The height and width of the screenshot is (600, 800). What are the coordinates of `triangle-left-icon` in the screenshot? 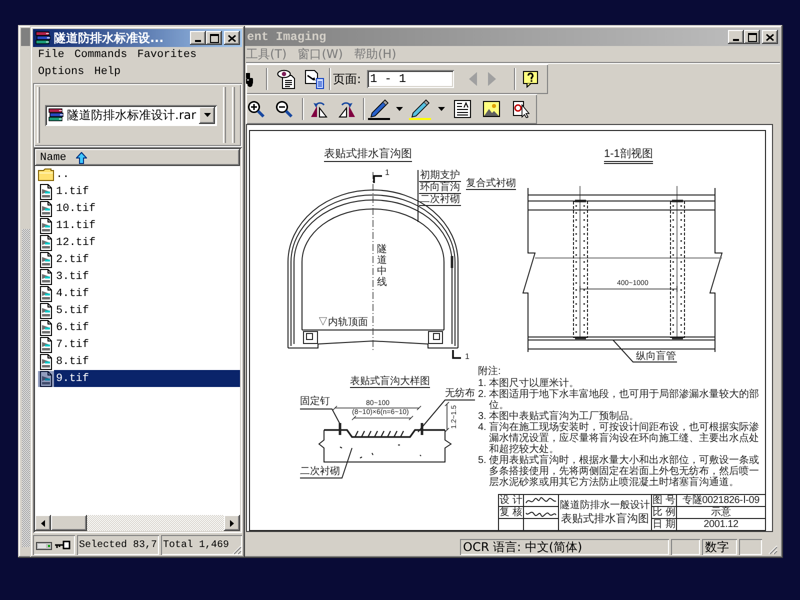 It's located at (43, 523).